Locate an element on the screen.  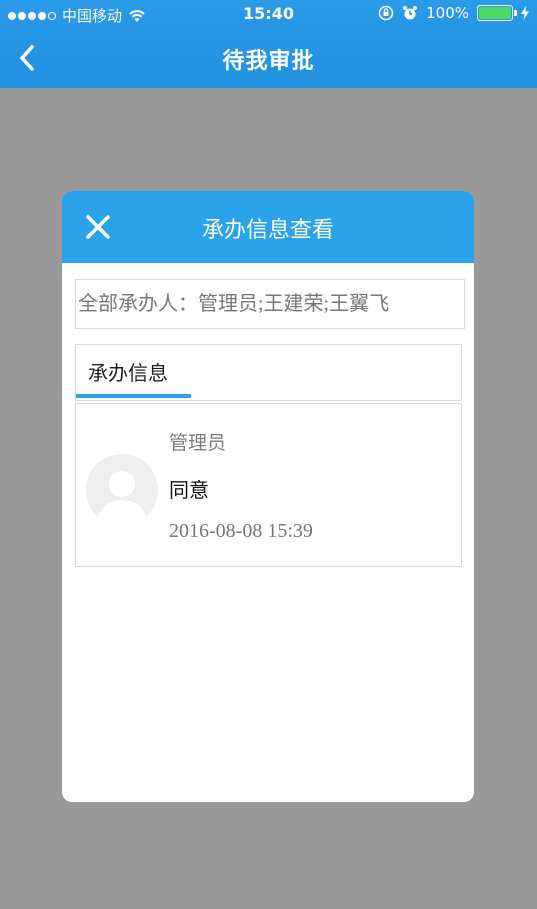
record-timestamp: 2016-08-08 15:39 is located at coordinates (241, 531).